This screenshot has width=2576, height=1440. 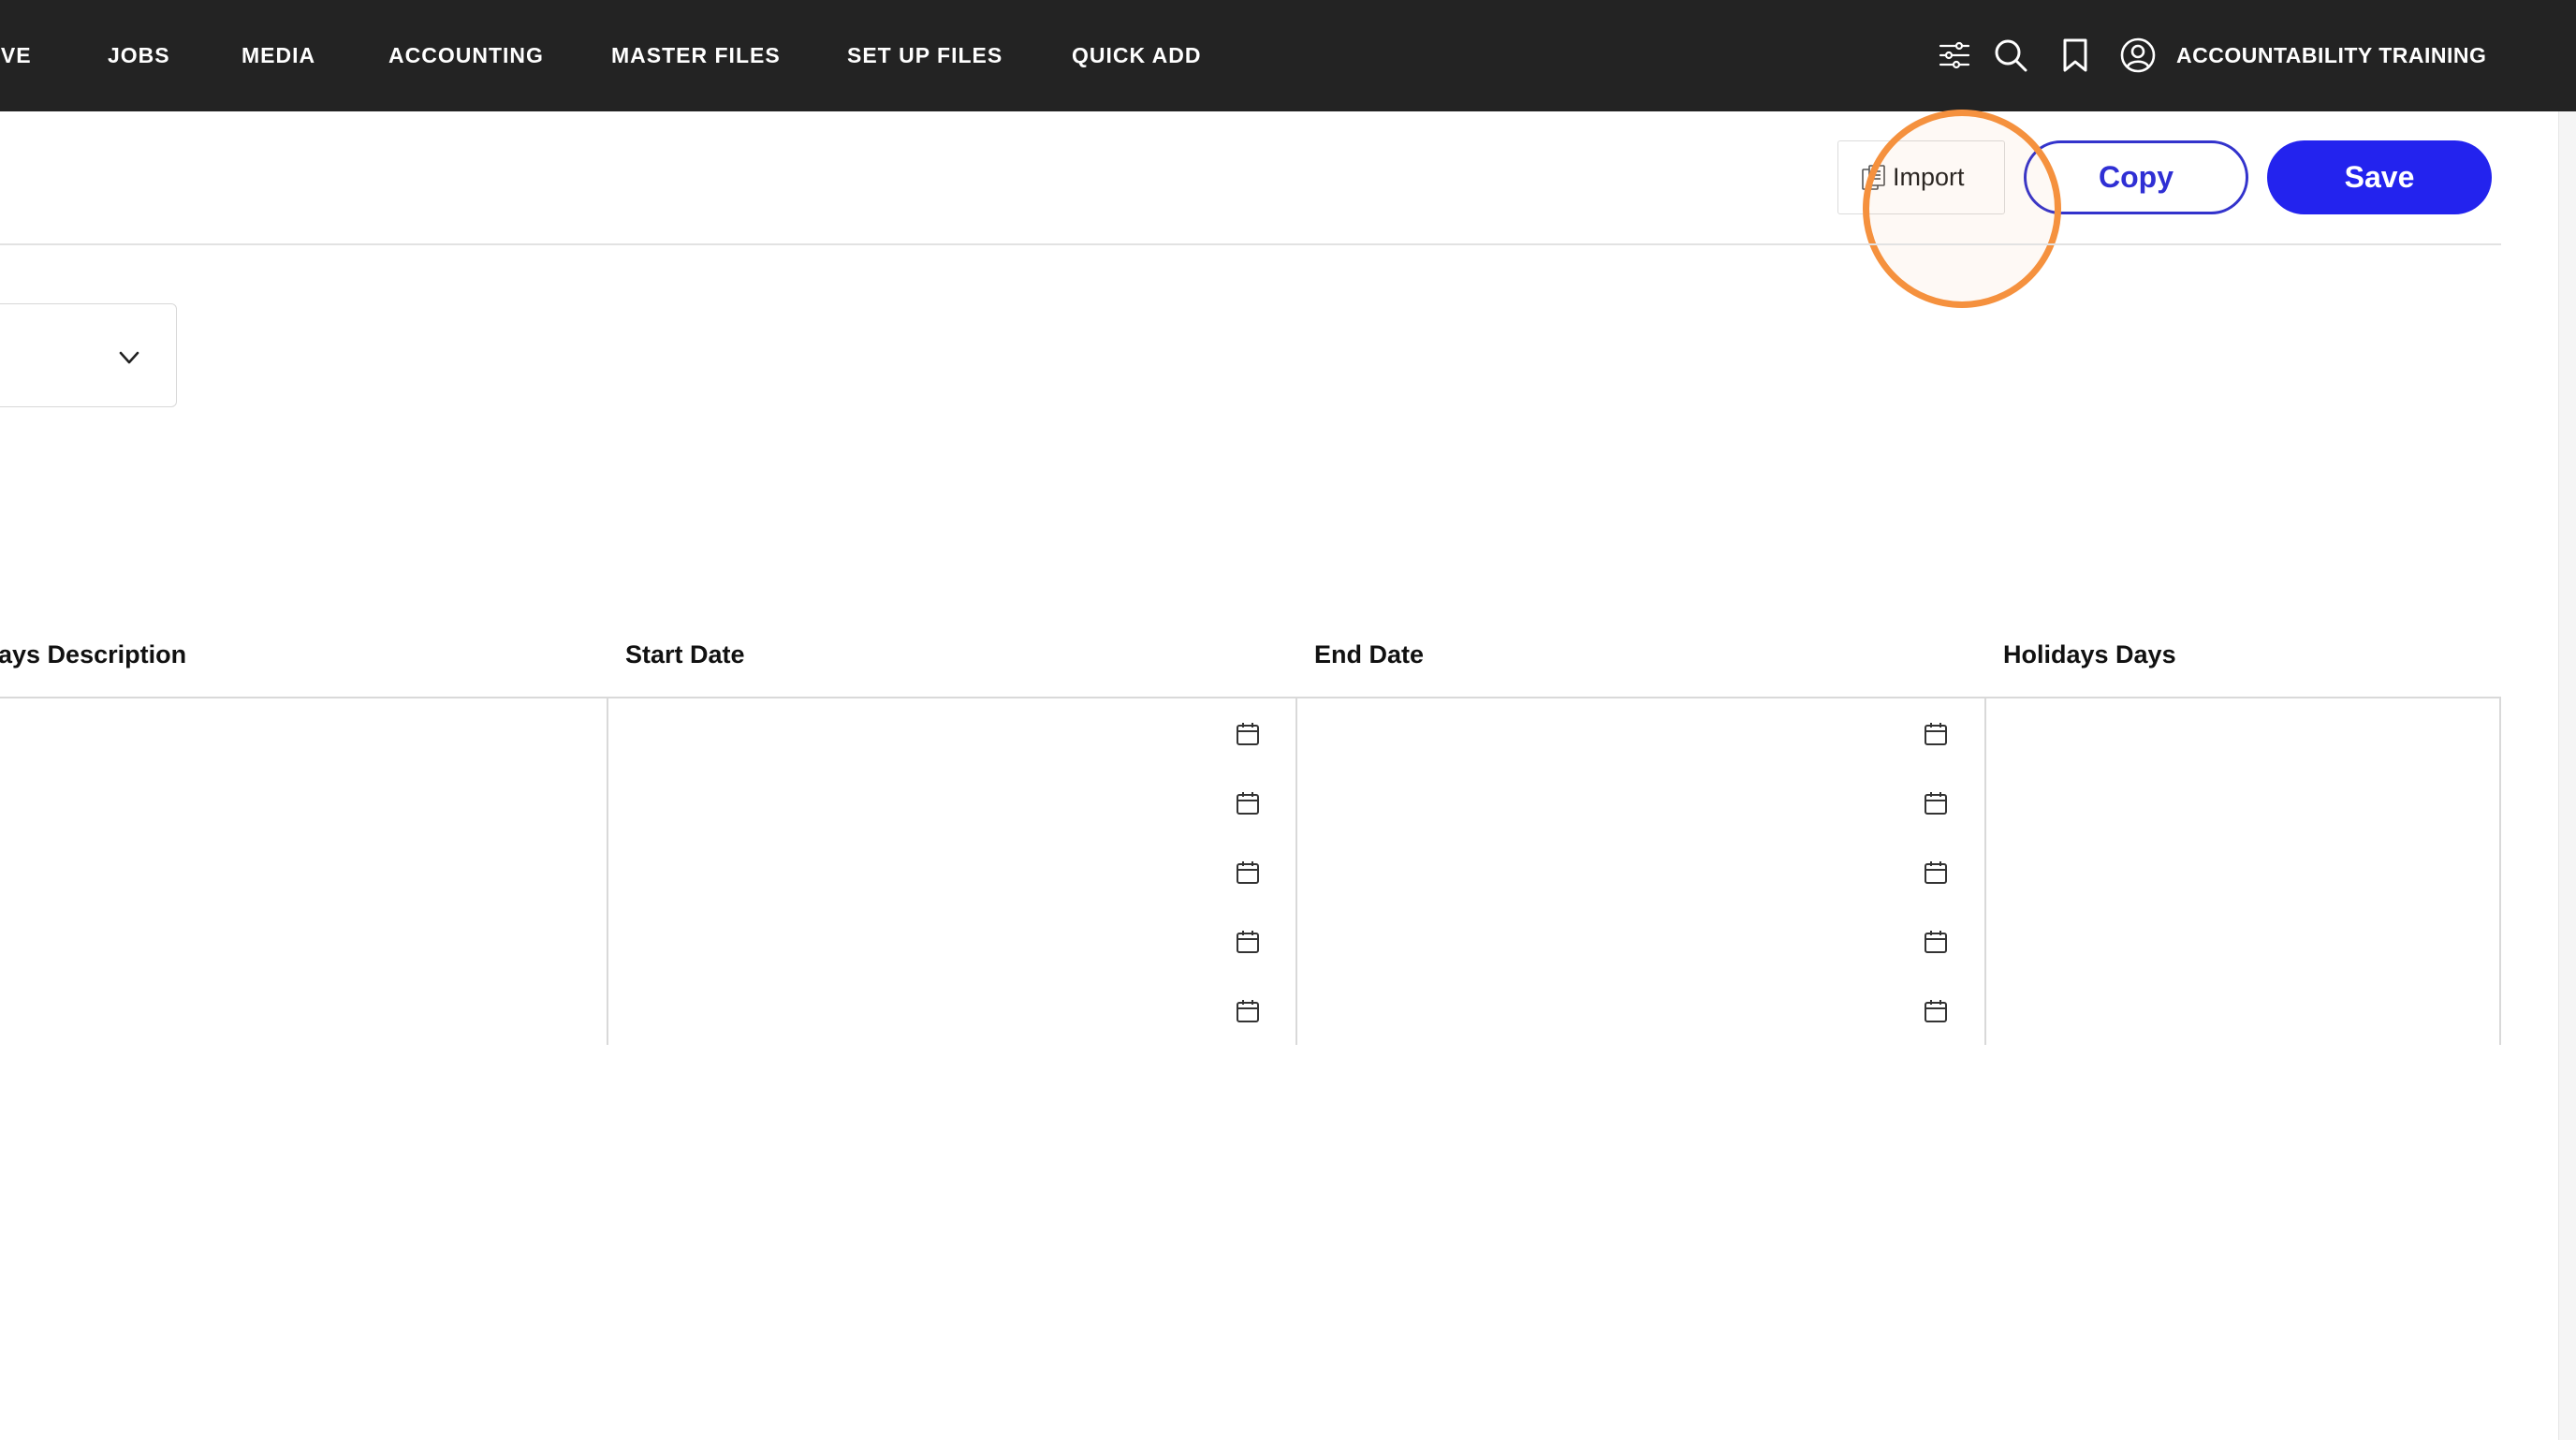 I want to click on nav-item-master-files: MASTER FILES, so click(x=696, y=55).